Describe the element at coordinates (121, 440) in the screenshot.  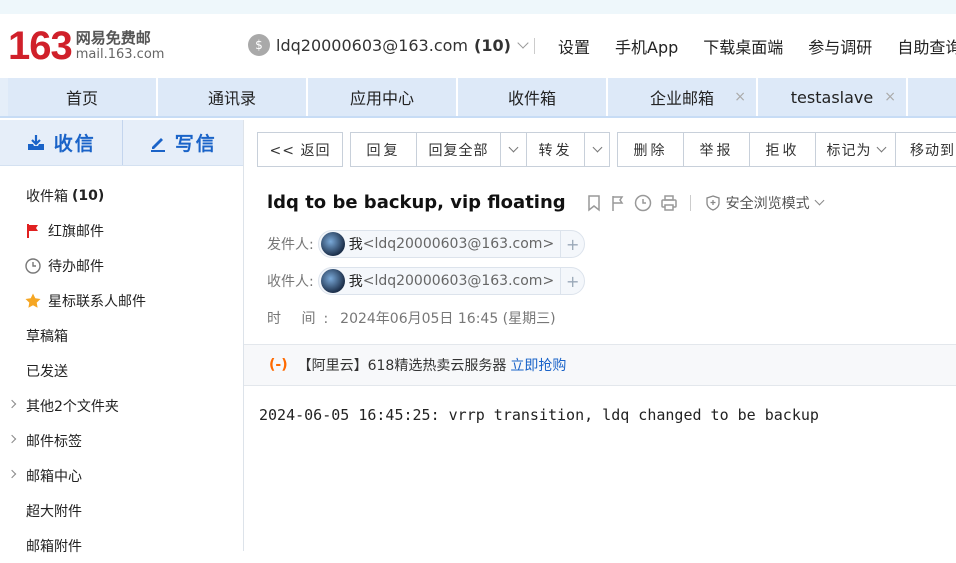
I see `folder-mail-tags: 邮件标签` at that location.